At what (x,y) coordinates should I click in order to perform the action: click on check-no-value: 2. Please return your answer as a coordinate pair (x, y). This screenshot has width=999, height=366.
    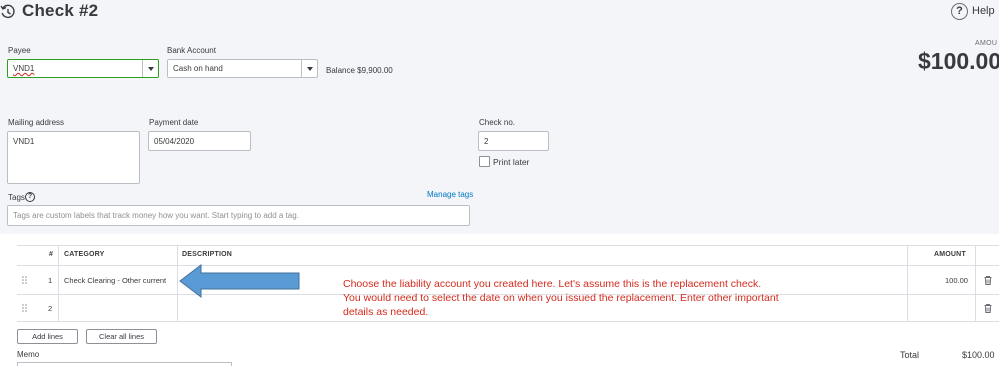
    Looking at the image, I should click on (486, 141).